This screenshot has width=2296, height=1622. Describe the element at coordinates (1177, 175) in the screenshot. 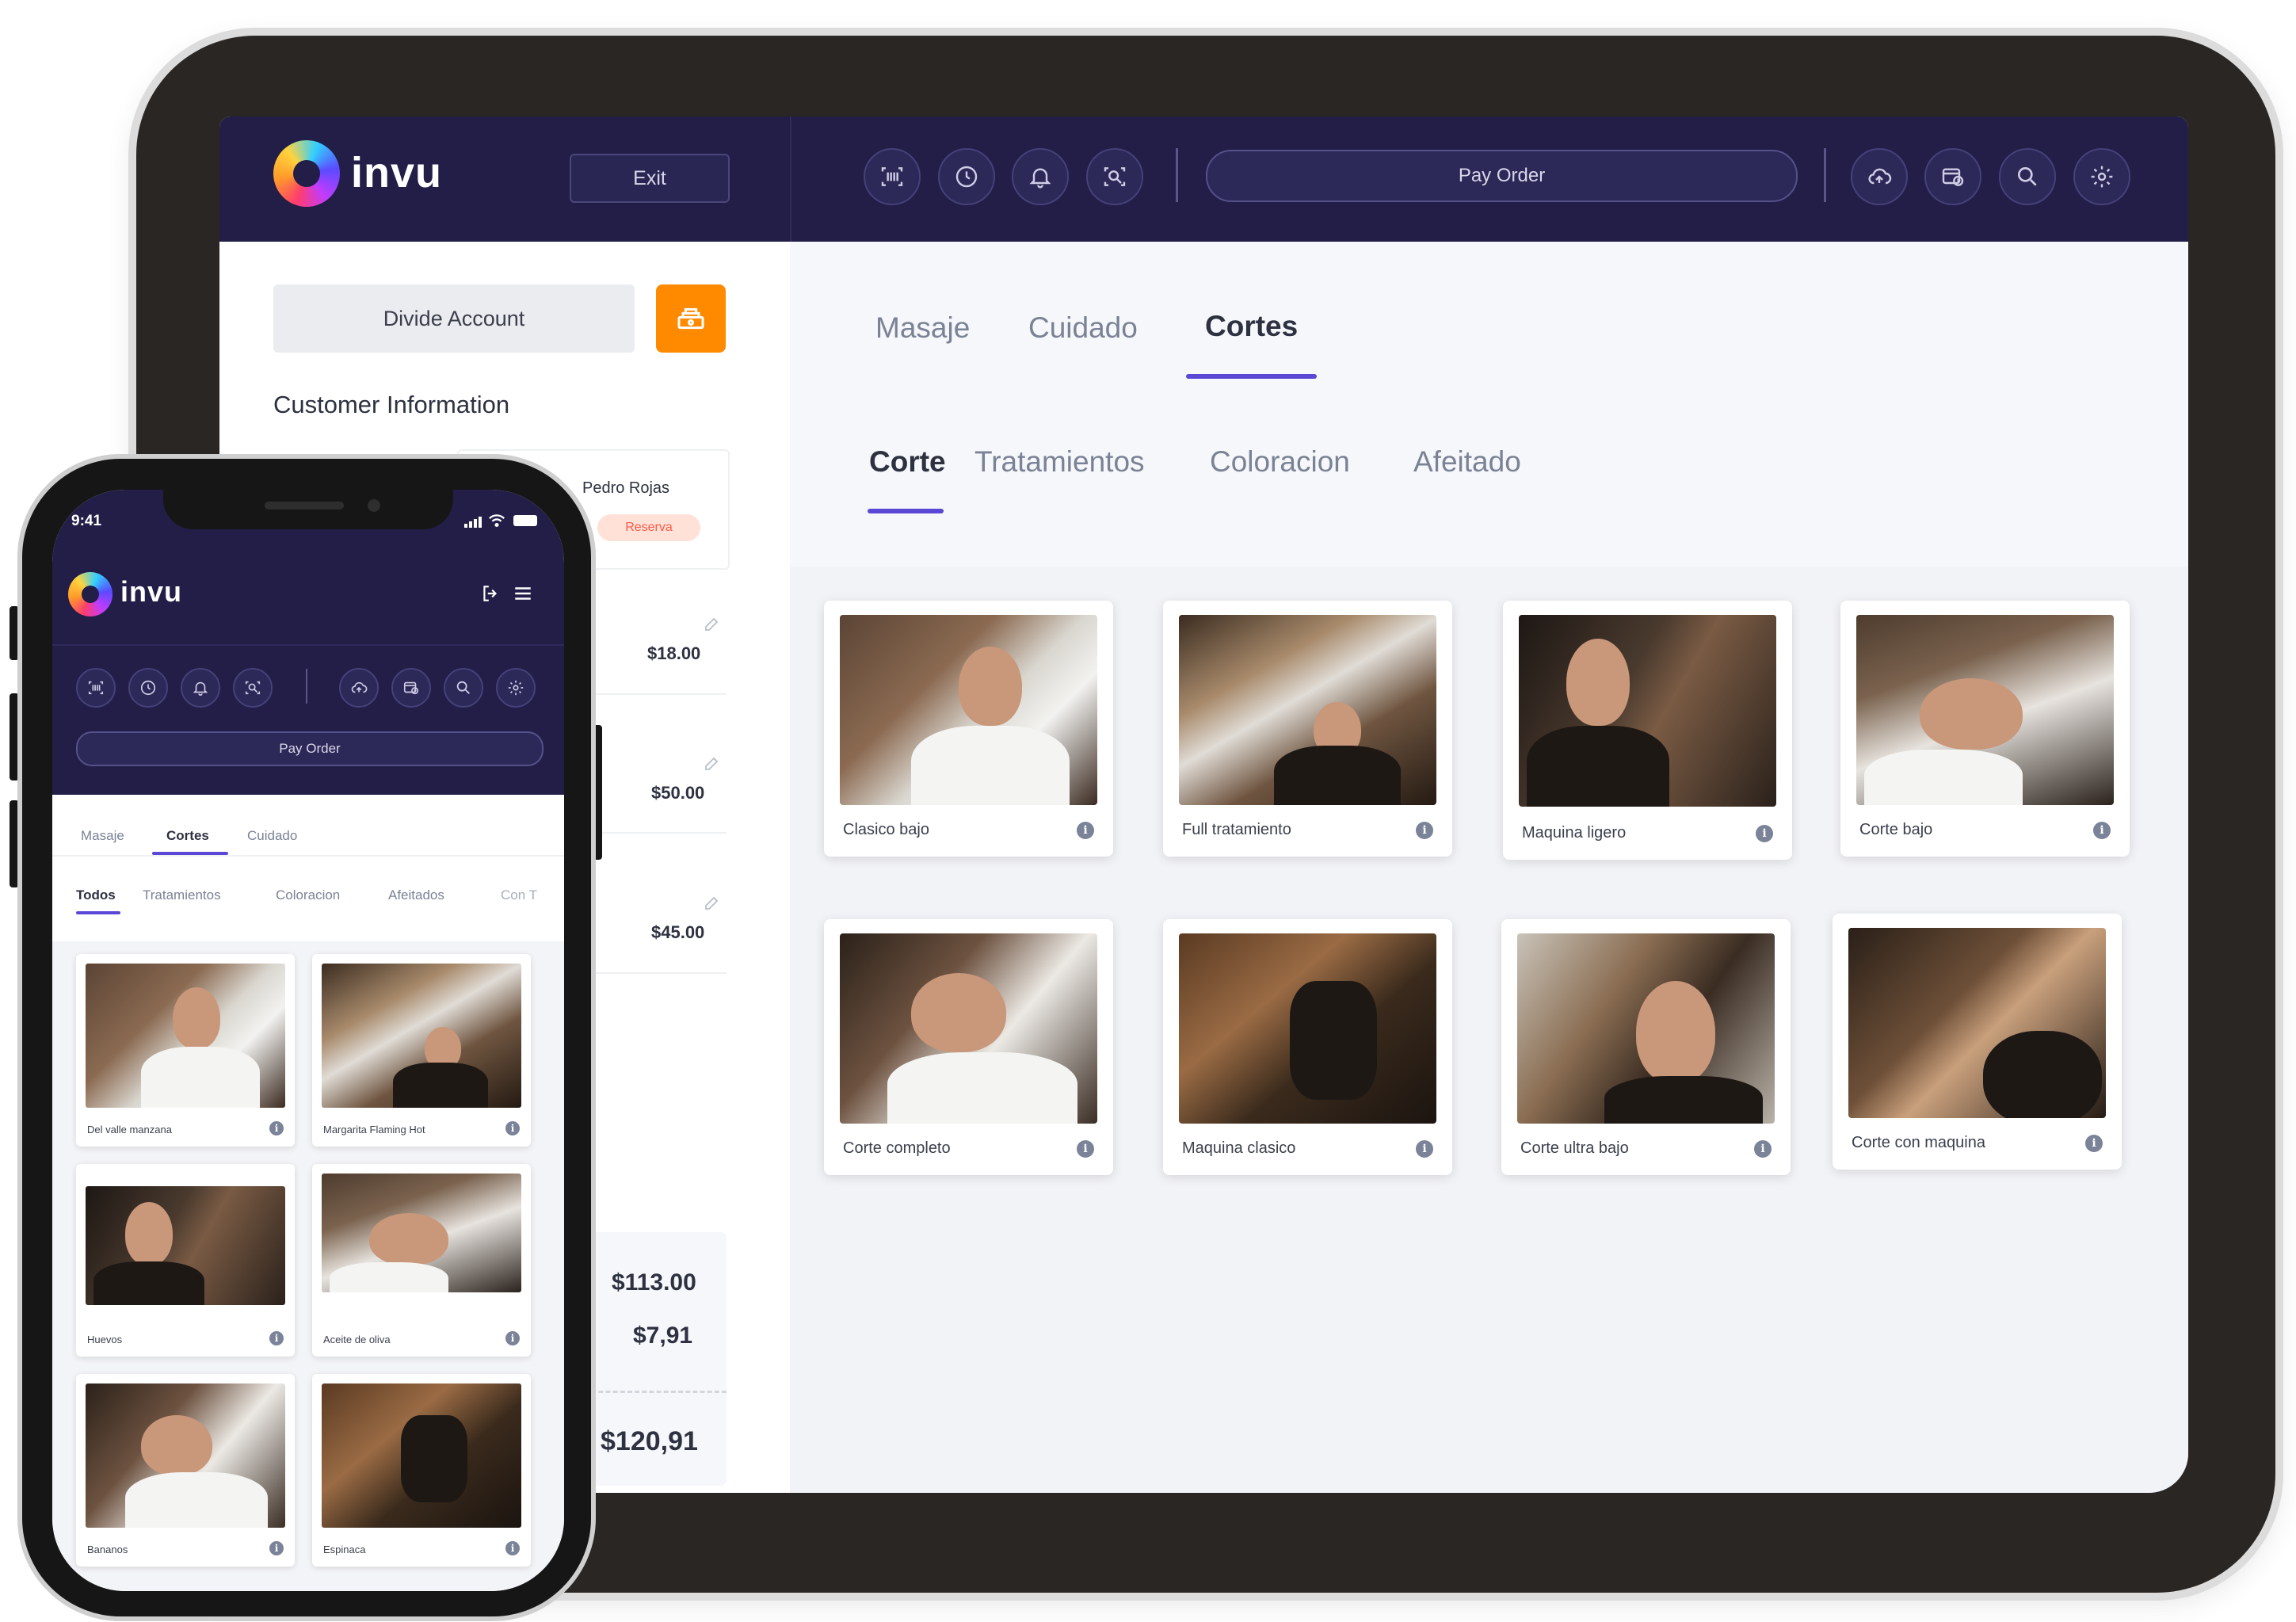

I see `header-divider-left` at that location.